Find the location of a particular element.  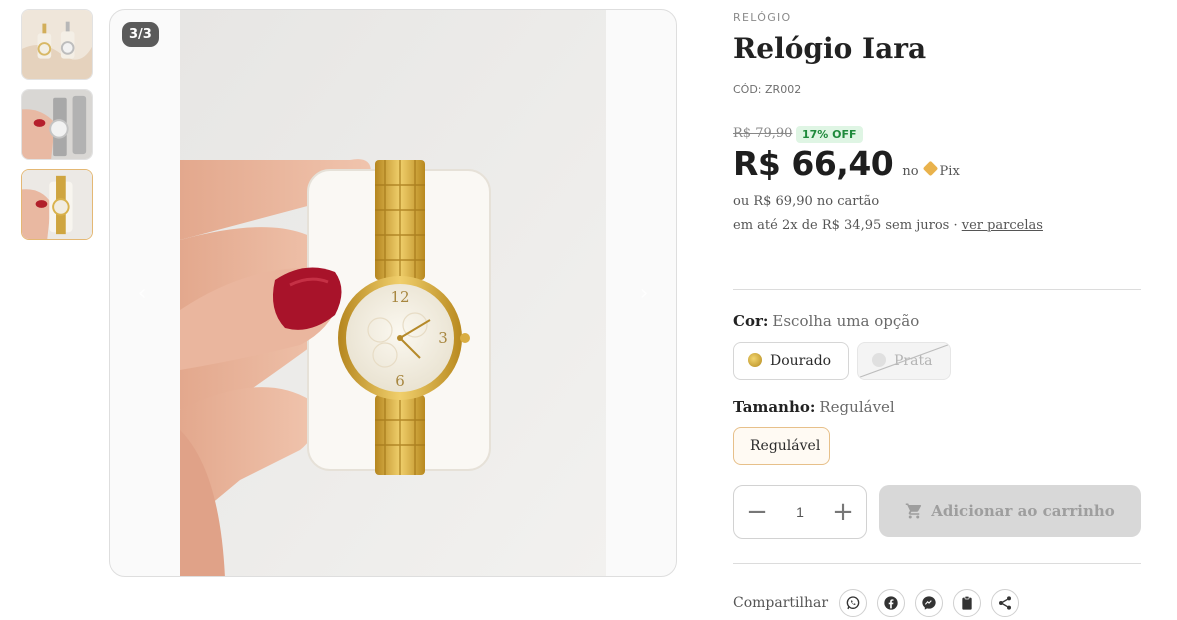

size-option-label-text: Regulável is located at coordinates (785, 446).